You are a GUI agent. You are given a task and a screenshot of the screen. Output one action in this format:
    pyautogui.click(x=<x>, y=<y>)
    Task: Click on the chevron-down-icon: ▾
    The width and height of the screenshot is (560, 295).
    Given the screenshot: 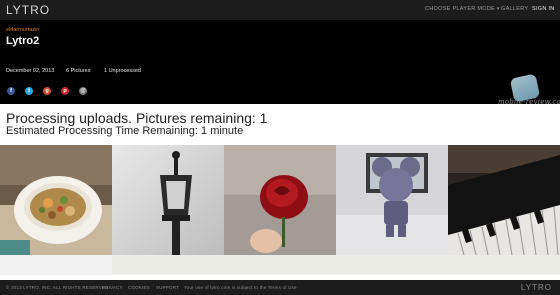 What is the action you would take?
    pyautogui.click(x=498, y=9)
    